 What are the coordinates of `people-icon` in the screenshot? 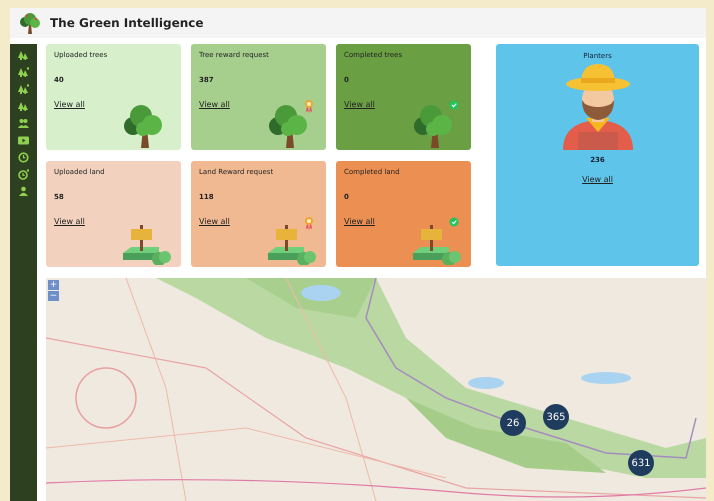 It's located at (23, 123).